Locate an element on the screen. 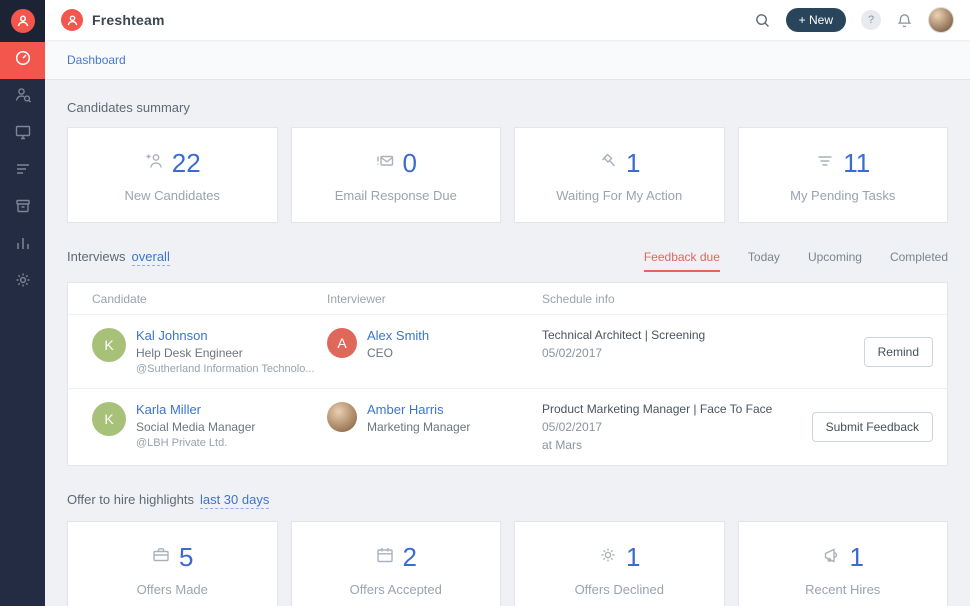  new-button: + New is located at coordinates (815, 20).